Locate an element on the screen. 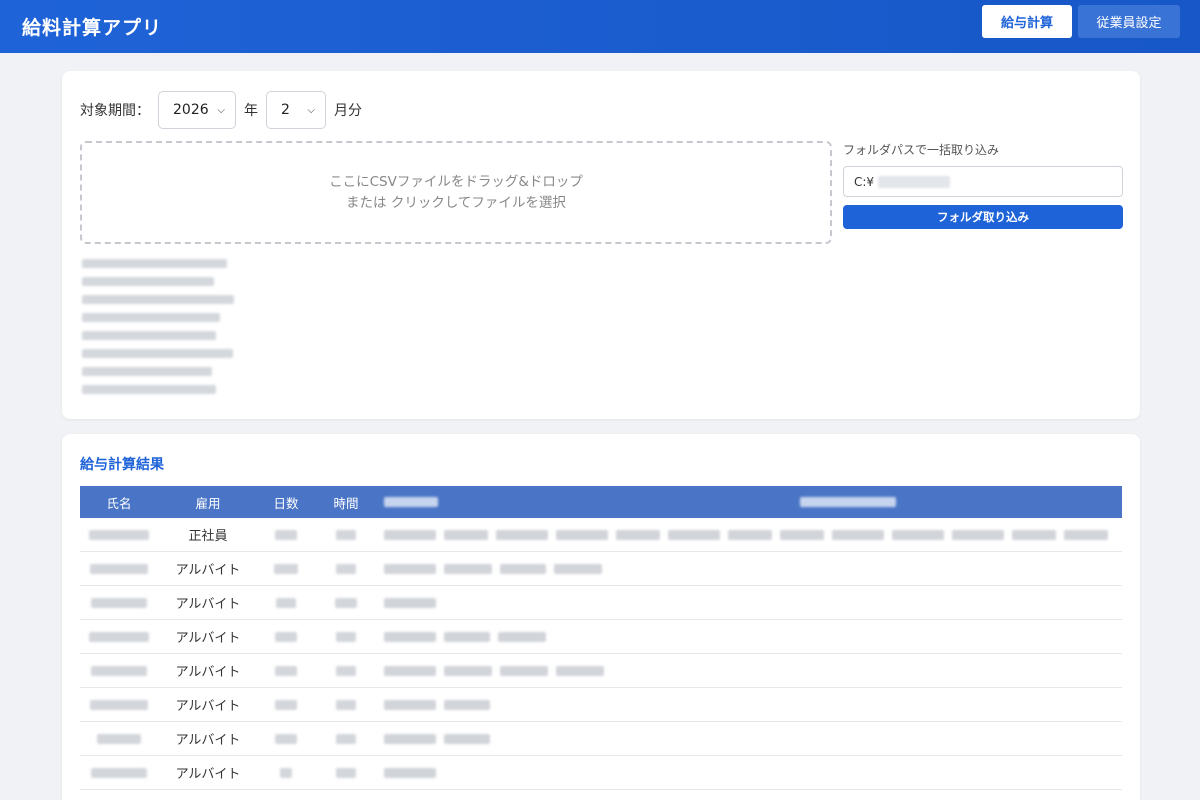 The image size is (1200, 800). folder-import-button: フォルダ取り込み is located at coordinates (983, 217).